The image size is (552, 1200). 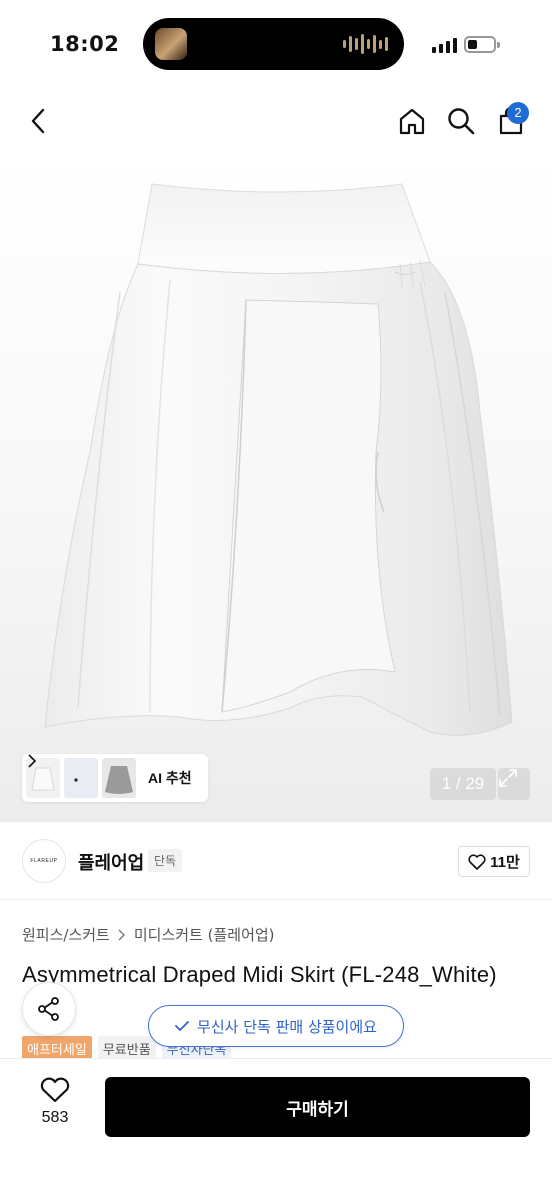 I want to click on share-icon, so click(x=48, y=1009).